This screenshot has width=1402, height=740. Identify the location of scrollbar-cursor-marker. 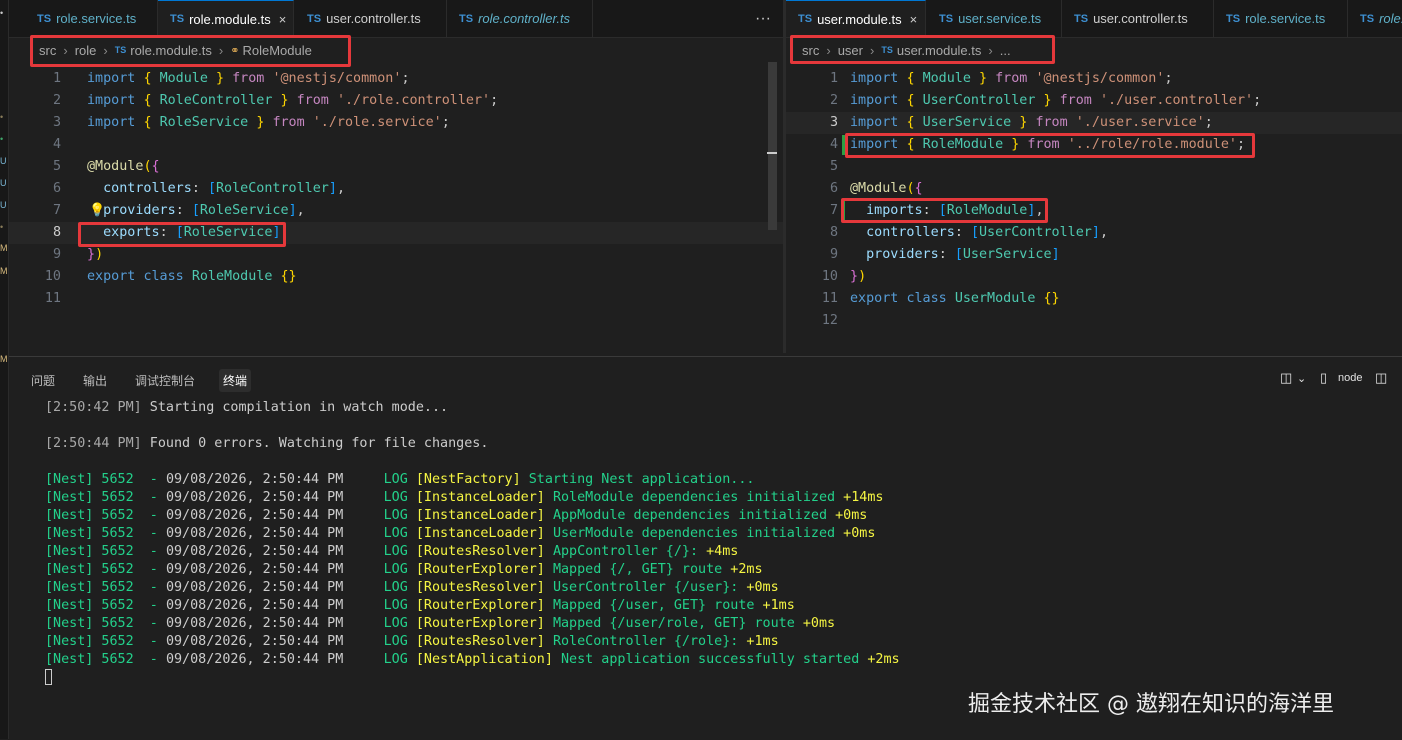
(772, 153).